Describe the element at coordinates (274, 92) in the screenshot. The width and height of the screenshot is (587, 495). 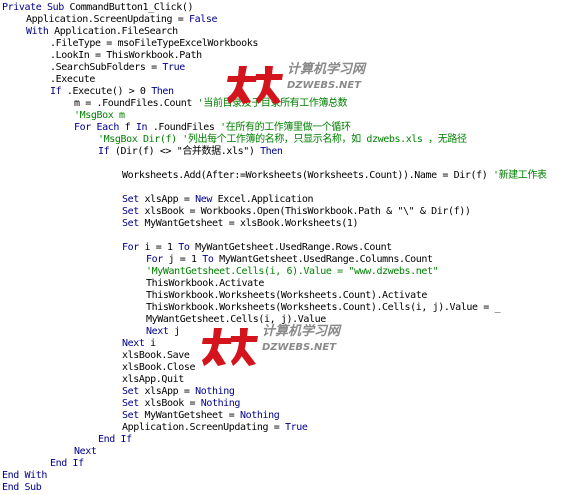
I see `code-line: If .Execute() > 0 Then` at that location.